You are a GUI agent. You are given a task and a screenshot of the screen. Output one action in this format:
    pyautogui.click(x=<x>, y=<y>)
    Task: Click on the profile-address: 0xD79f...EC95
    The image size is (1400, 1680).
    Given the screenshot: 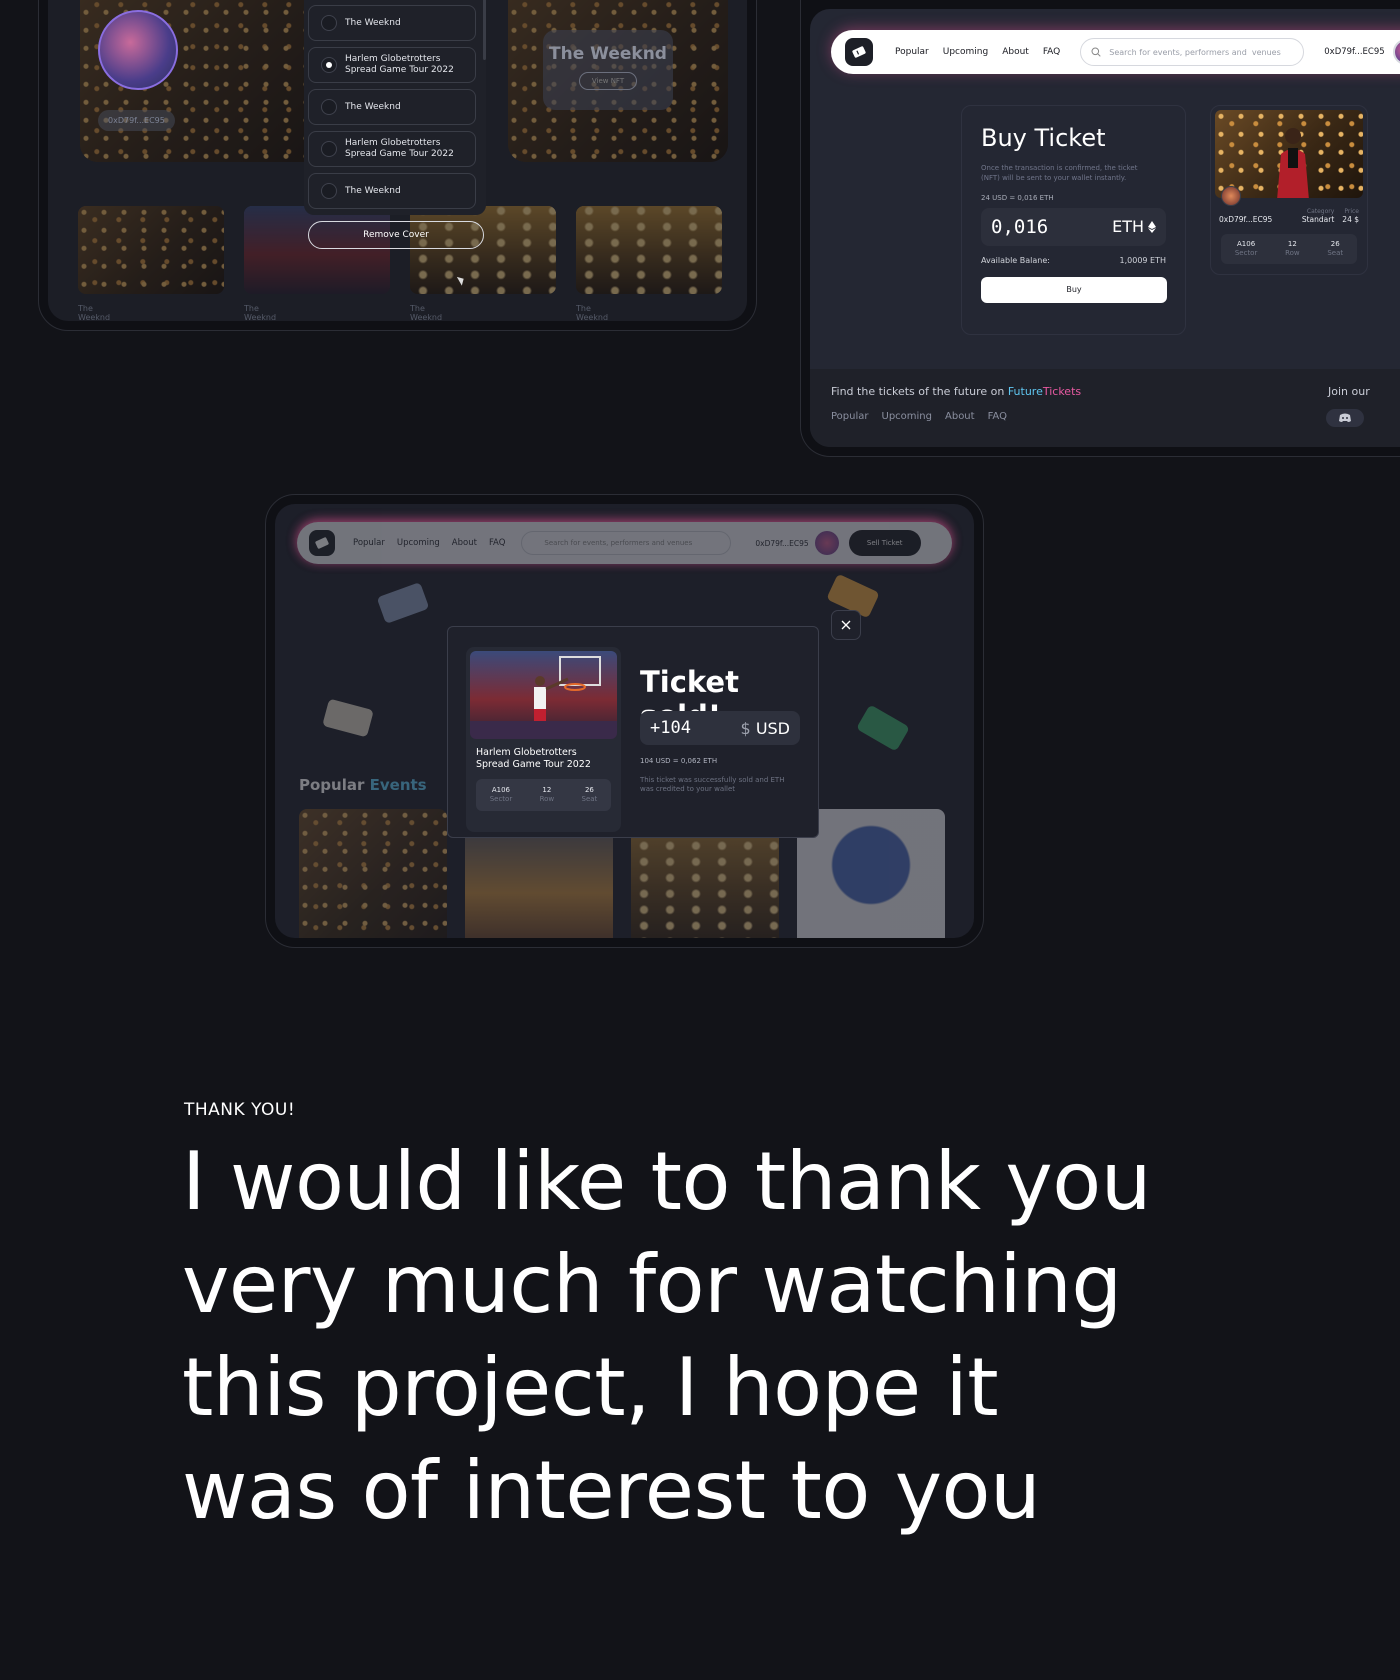 What is the action you would take?
    pyautogui.click(x=136, y=120)
    